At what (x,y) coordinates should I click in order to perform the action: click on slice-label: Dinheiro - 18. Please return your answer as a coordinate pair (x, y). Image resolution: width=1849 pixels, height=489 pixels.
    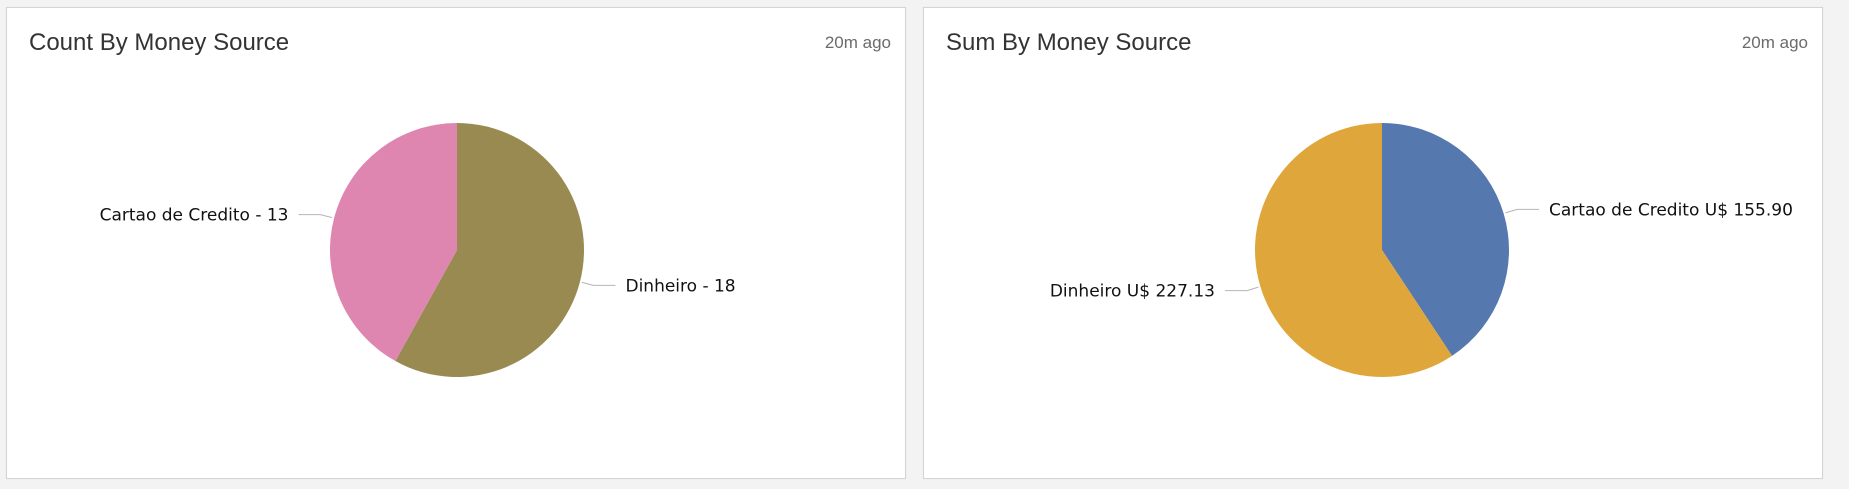
    Looking at the image, I should click on (680, 286).